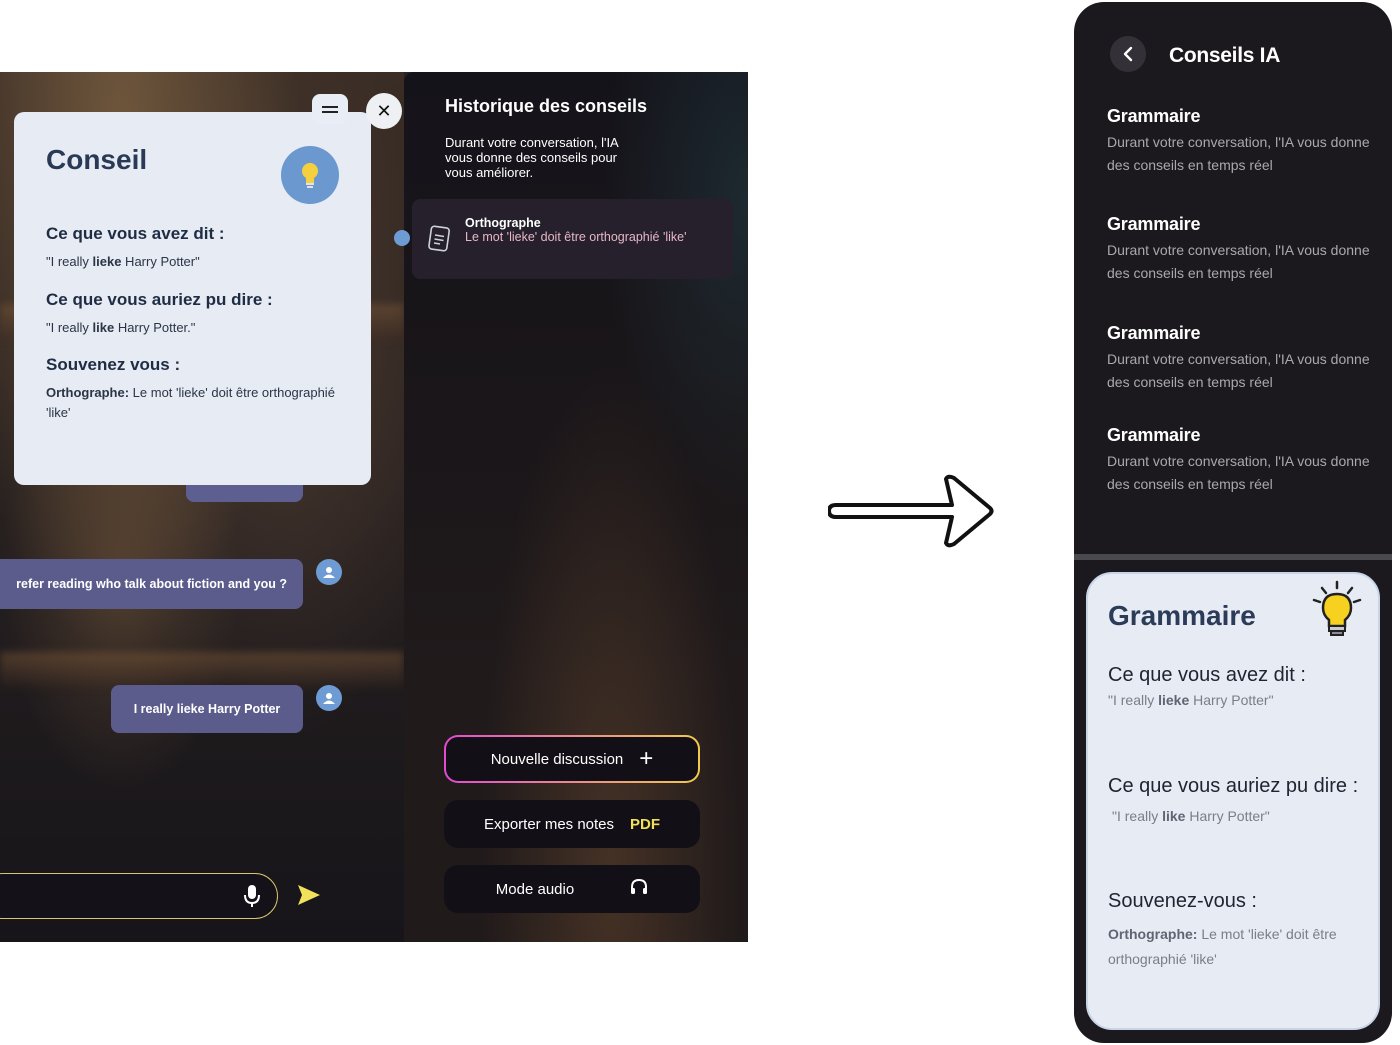 The width and height of the screenshot is (1400, 1045). Describe the element at coordinates (1182, 615) in the screenshot. I see `advice-detail-title: Grammaire` at that location.